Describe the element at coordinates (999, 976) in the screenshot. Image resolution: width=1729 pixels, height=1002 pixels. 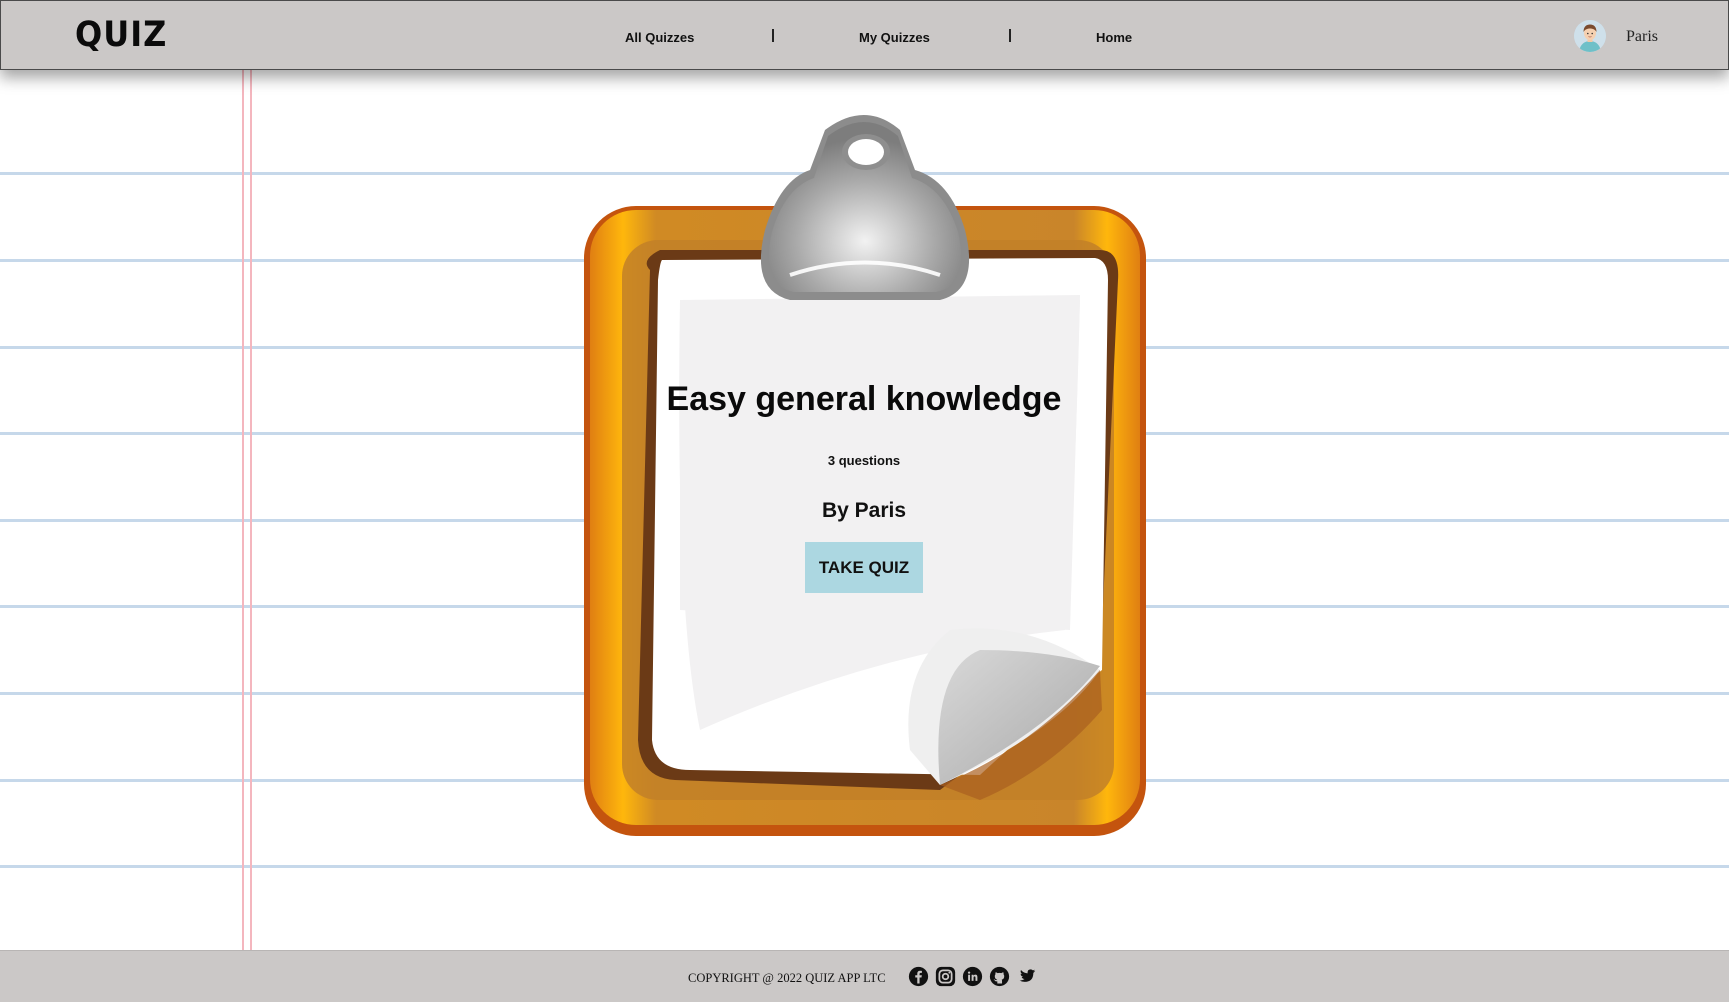
I see `github-icon` at that location.